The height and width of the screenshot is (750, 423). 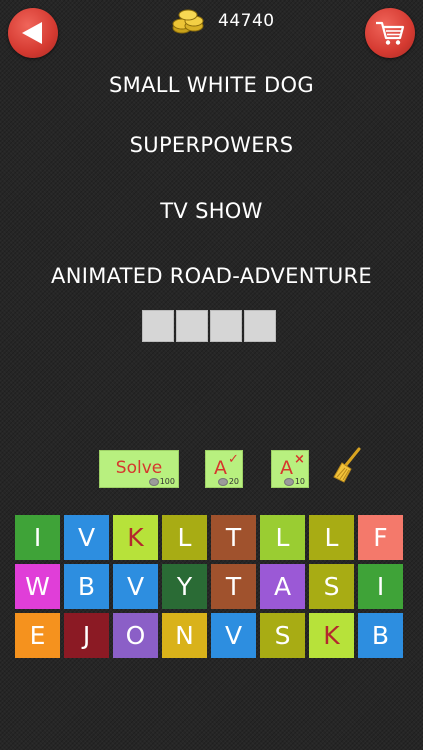 I want to click on reveal-cost: 20, so click(x=228, y=481).